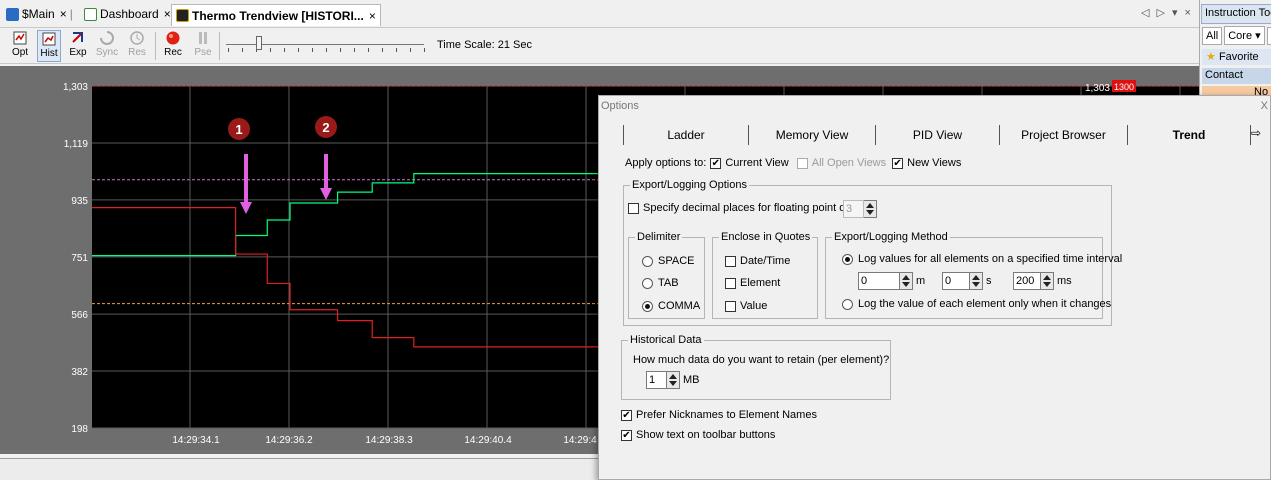  What do you see at coordinates (325, 127) in the screenshot?
I see `annotation-marker-label: 2` at bounding box center [325, 127].